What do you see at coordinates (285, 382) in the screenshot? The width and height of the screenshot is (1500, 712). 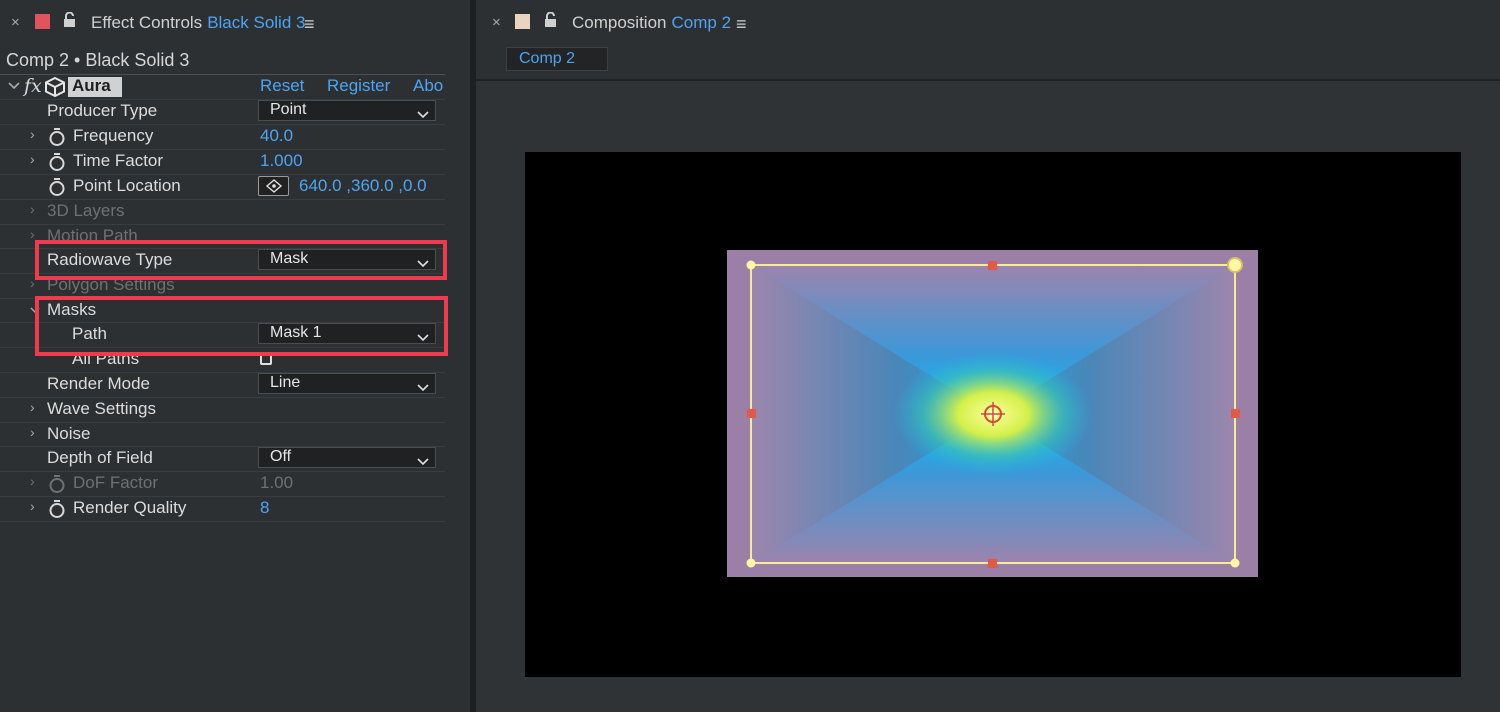 I see `dropdown-value: Line` at bounding box center [285, 382].